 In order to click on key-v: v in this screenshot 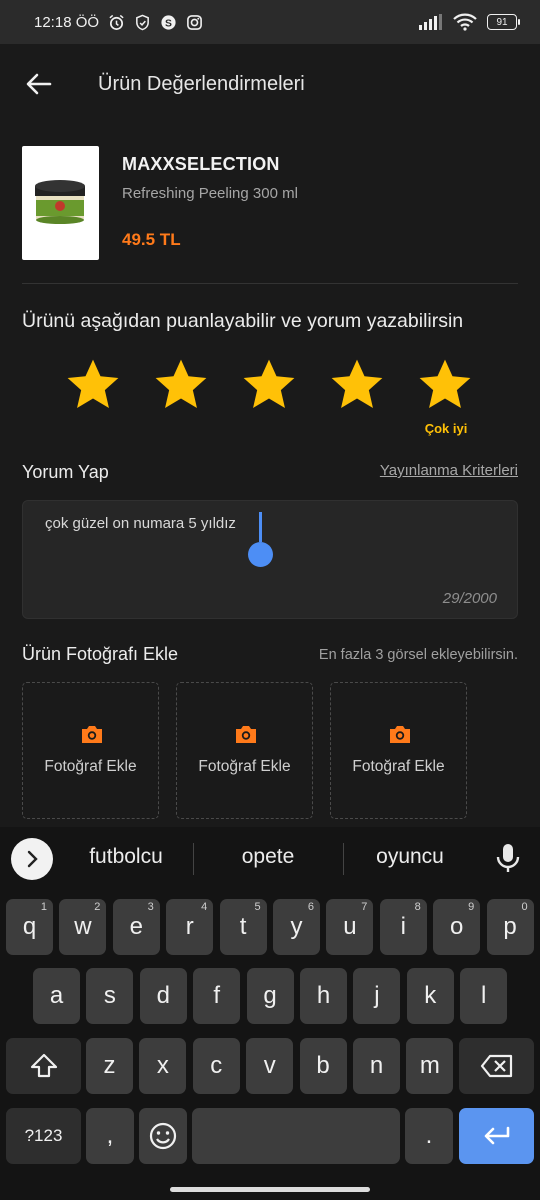, I will do `click(270, 1066)`.